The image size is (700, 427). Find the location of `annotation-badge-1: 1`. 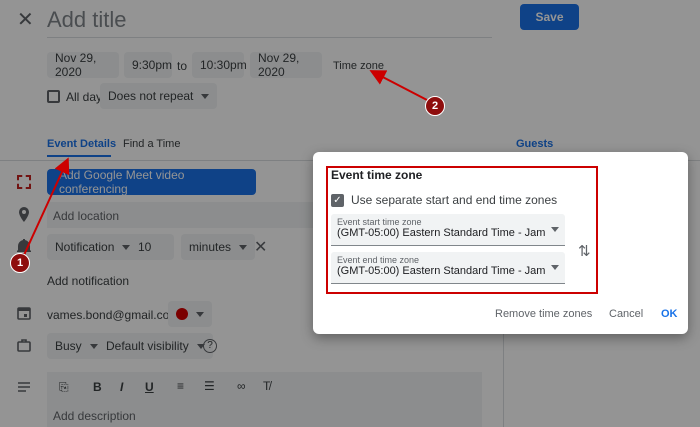

annotation-badge-1: 1 is located at coordinates (20, 263).